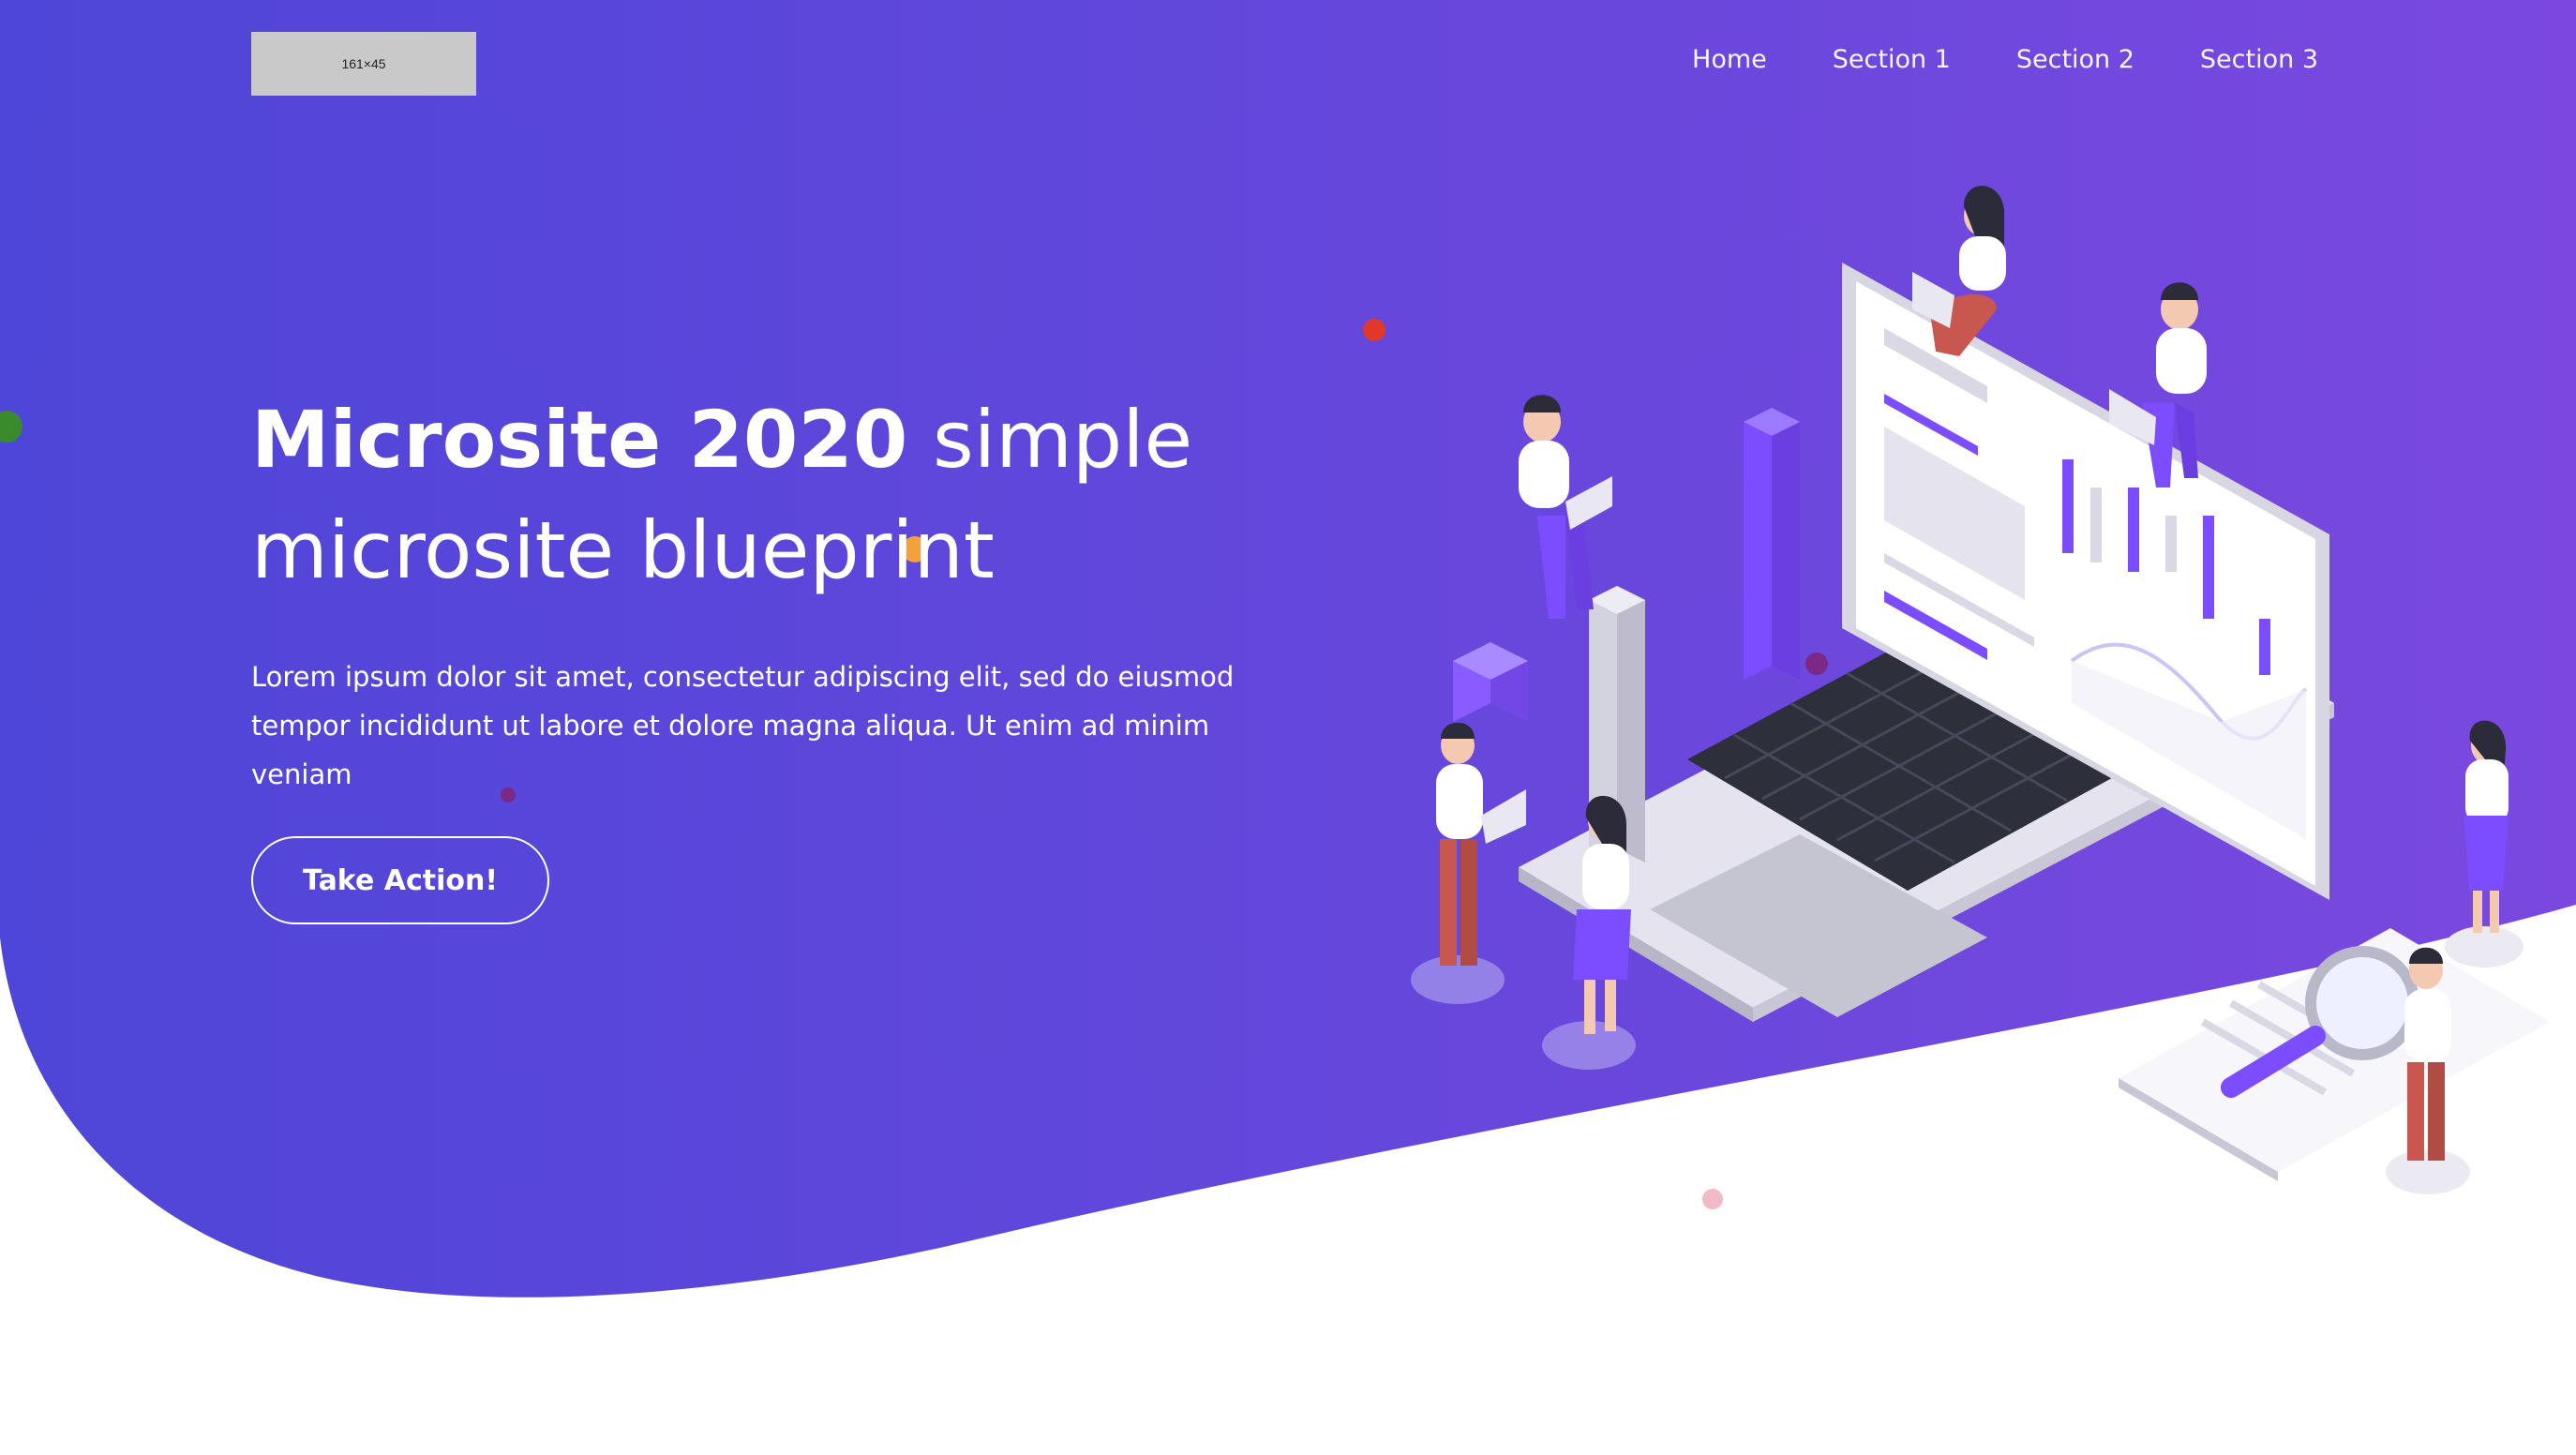 This screenshot has height=1455, width=2576. I want to click on person-standing-right, so click(2484, 844).